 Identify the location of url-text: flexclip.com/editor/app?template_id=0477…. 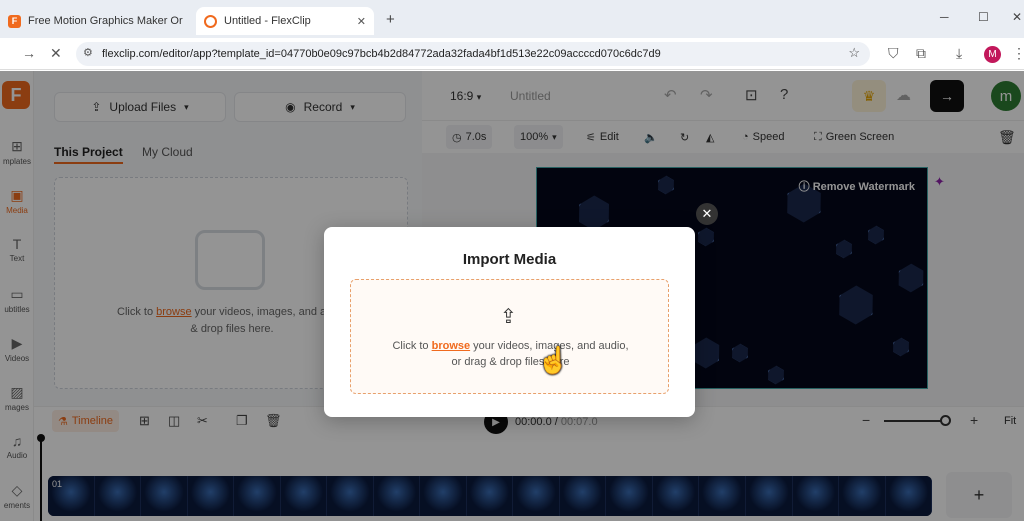
(381, 54).